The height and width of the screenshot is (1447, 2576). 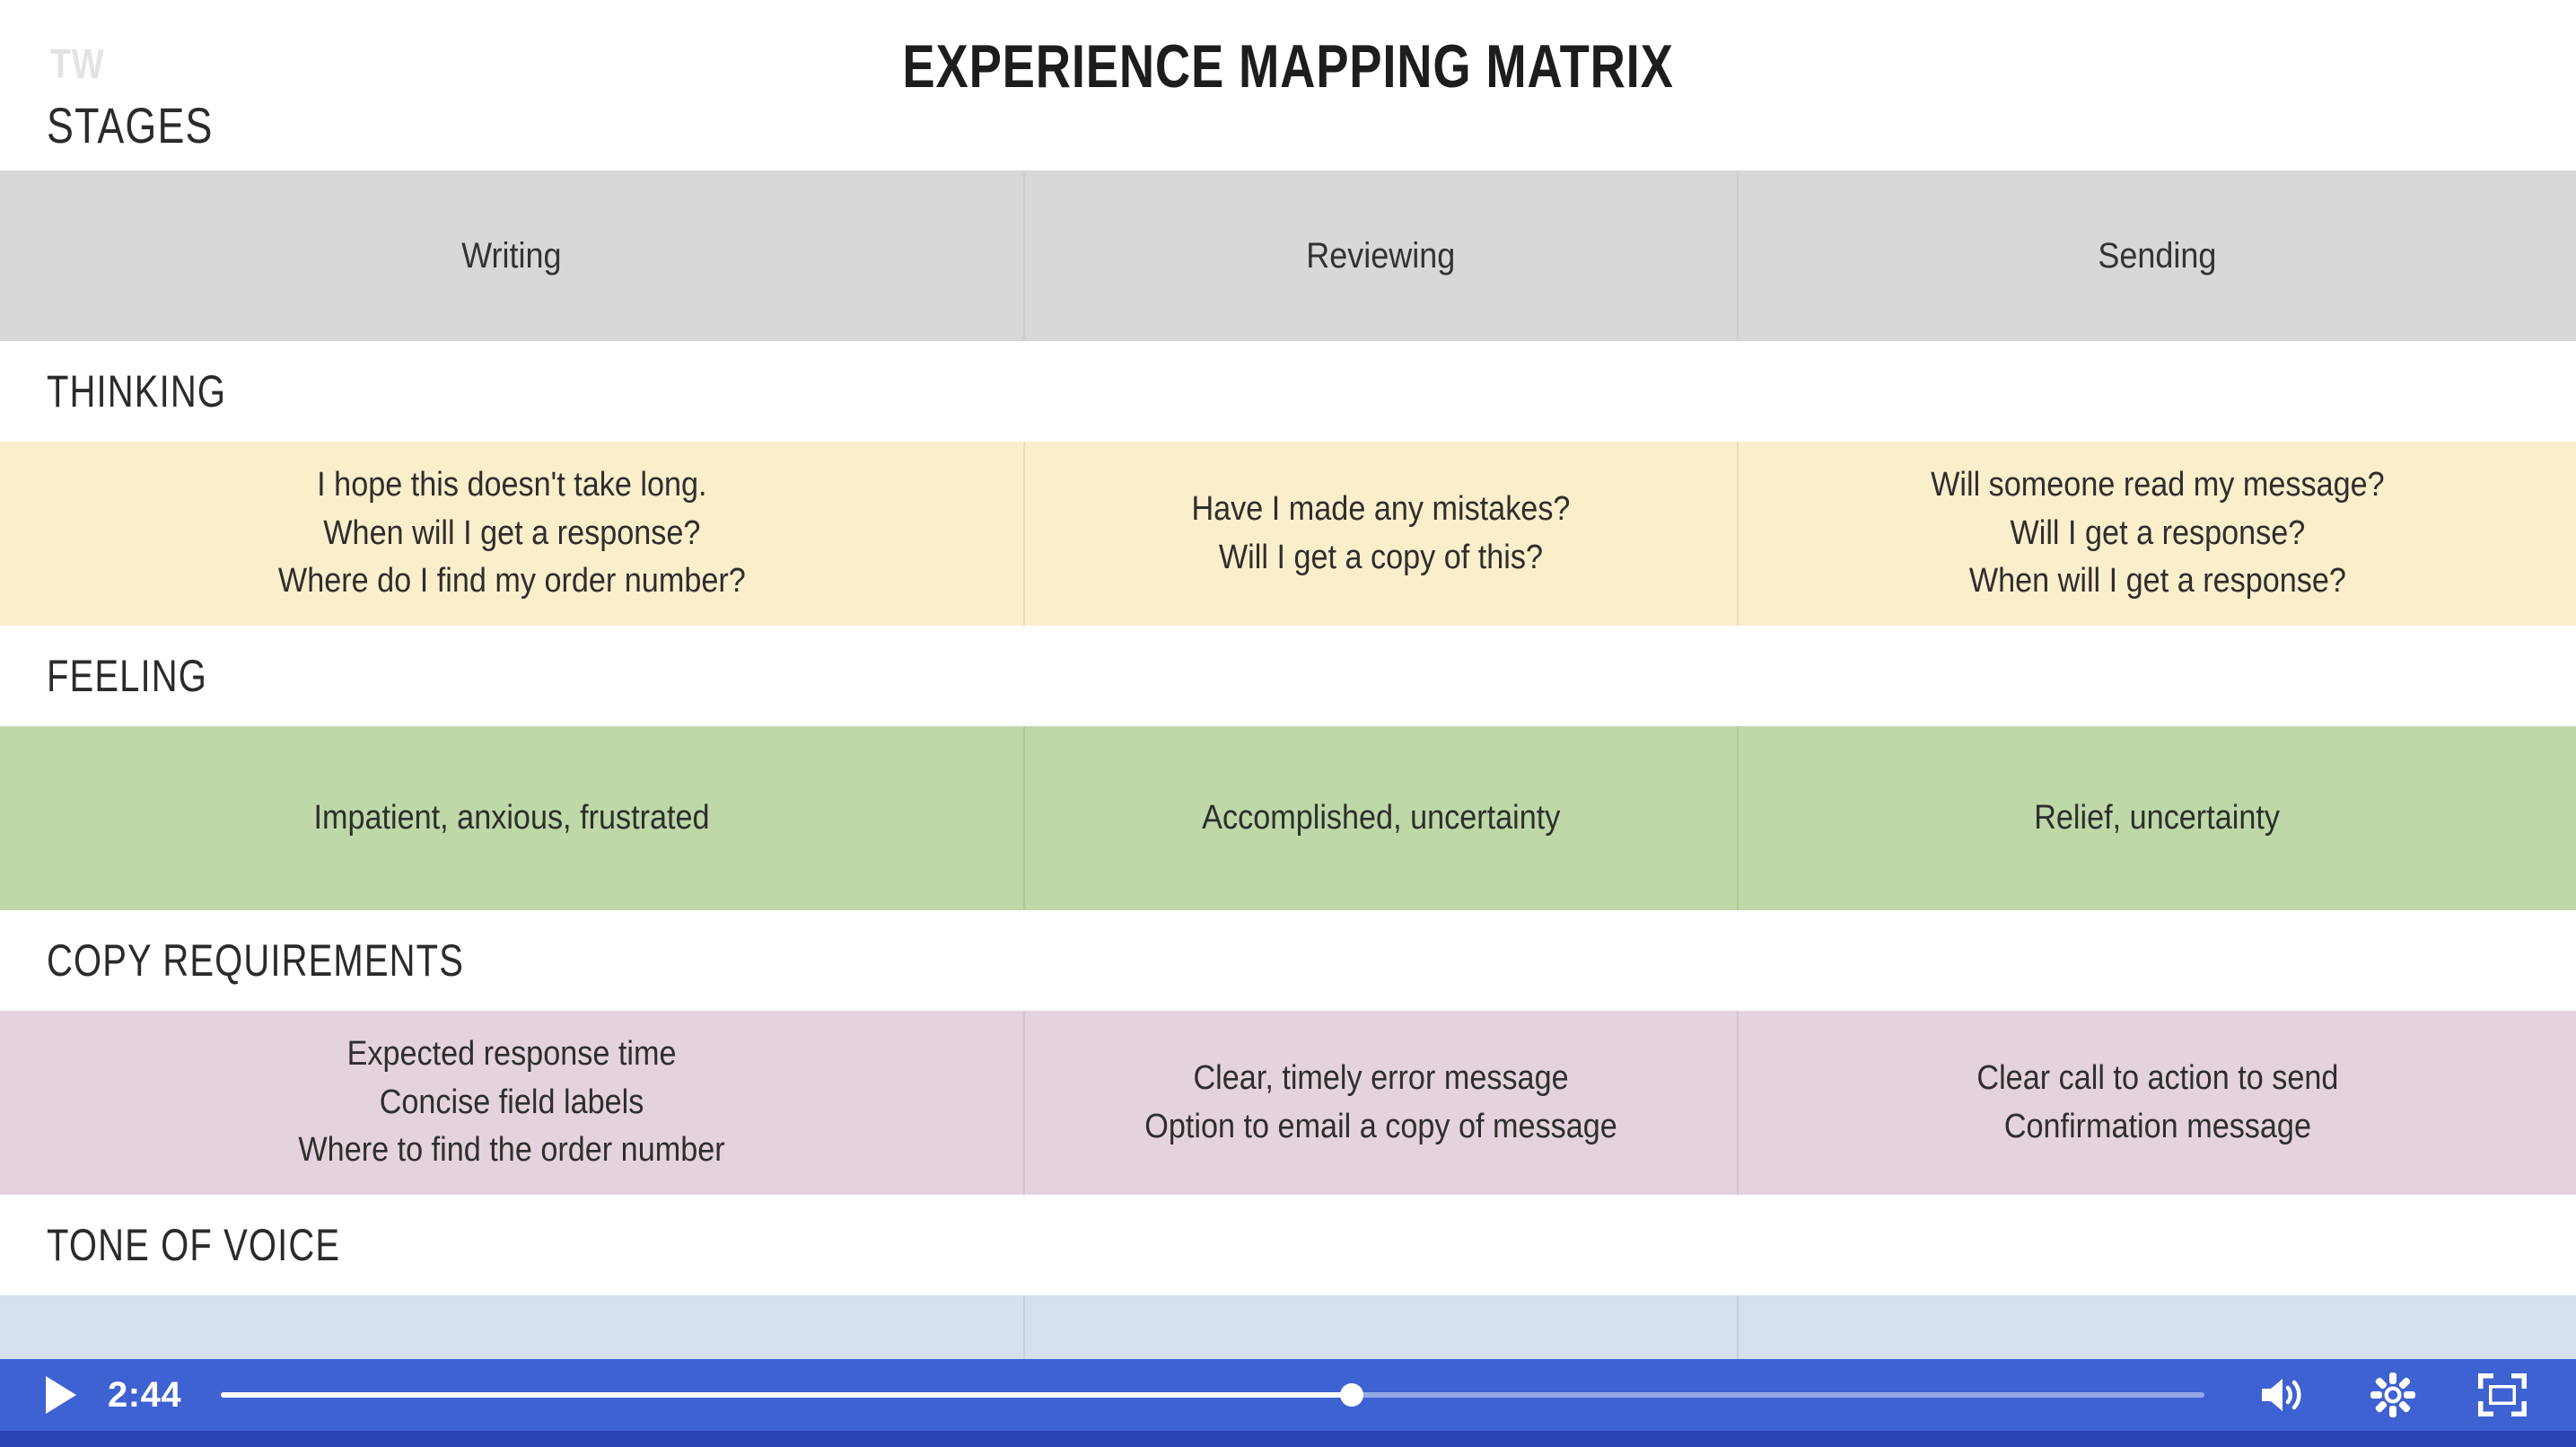 I want to click on settings-button, so click(x=2393, y=1395).